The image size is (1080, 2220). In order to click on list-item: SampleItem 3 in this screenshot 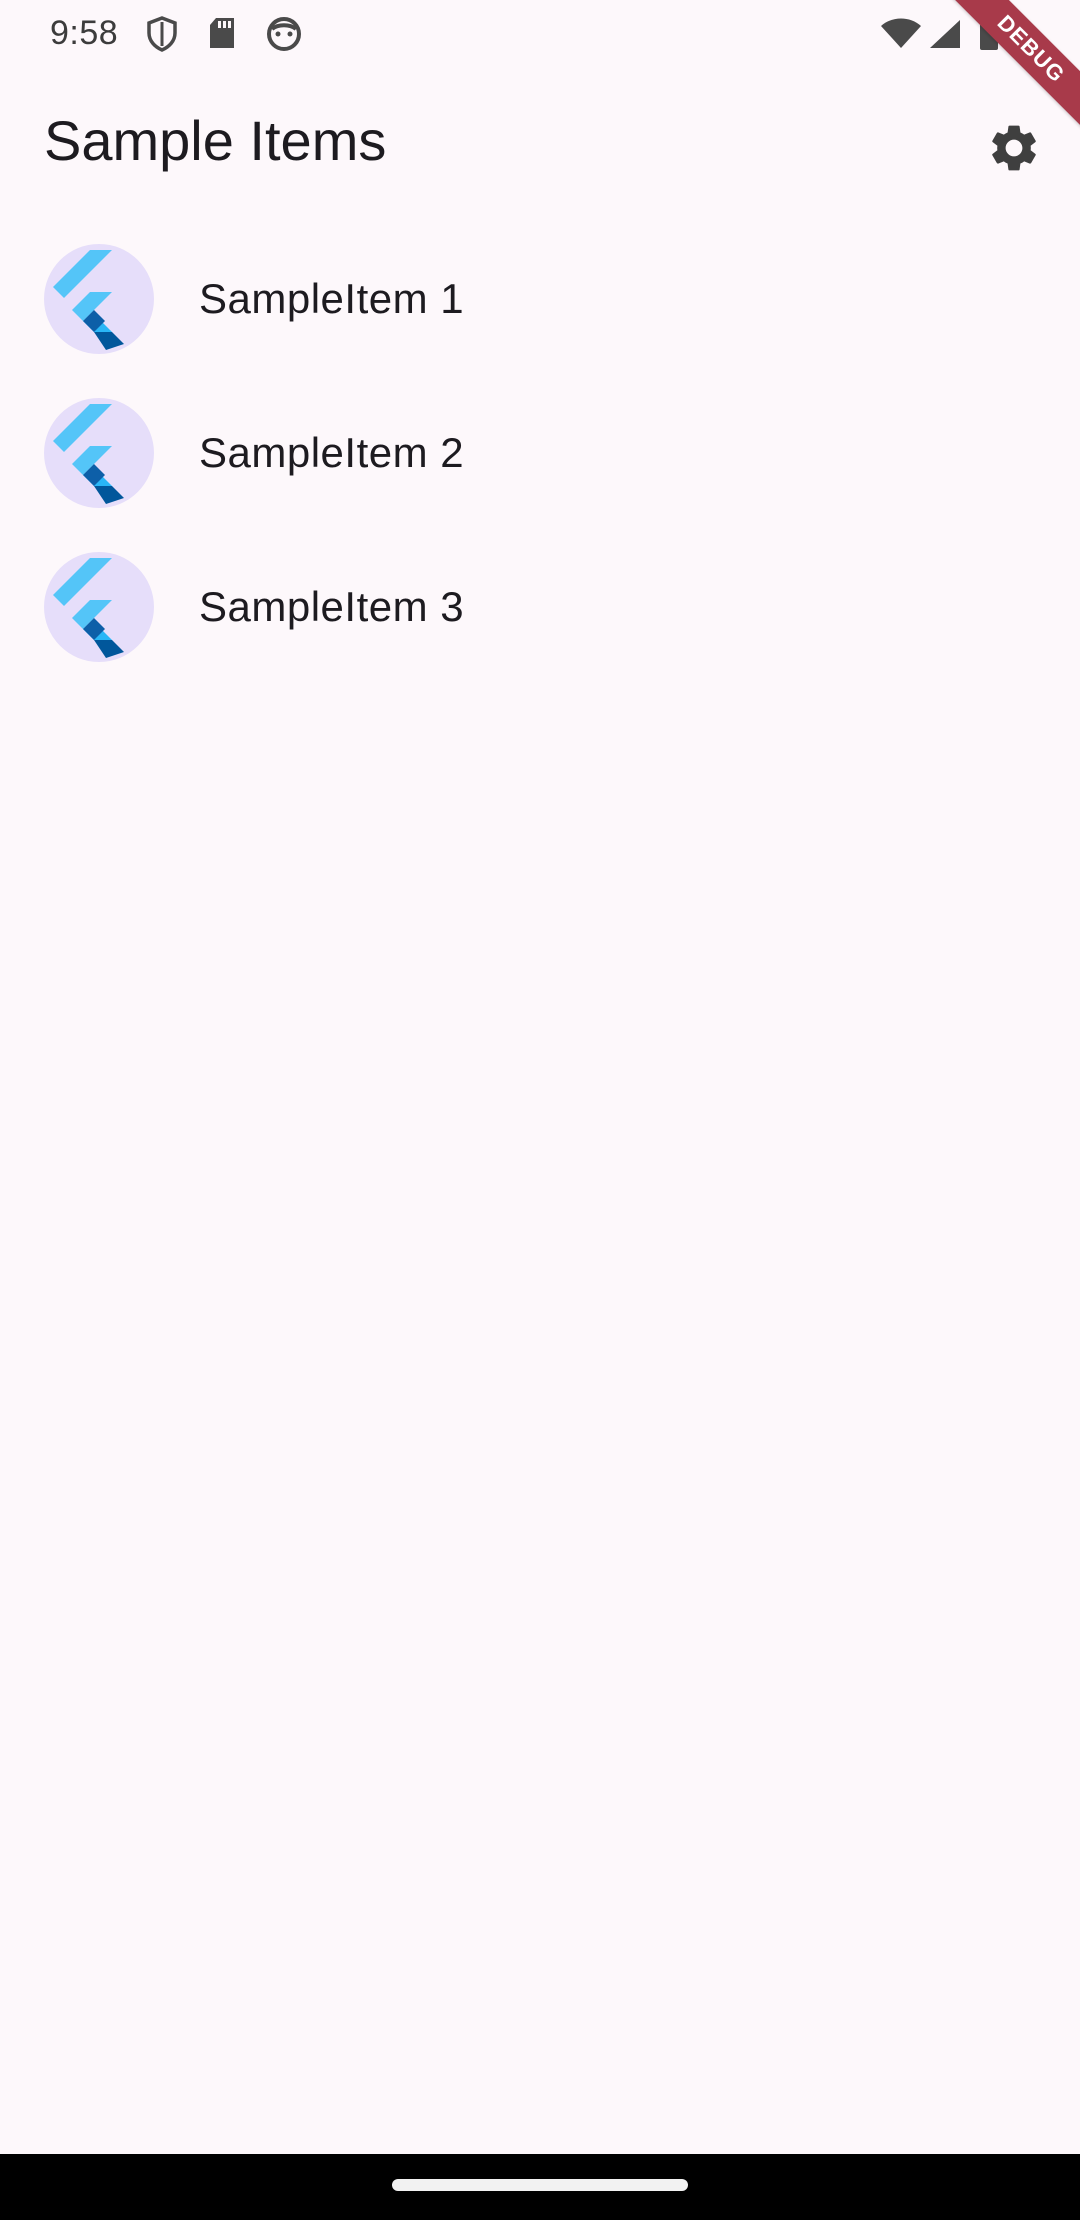, I will do `click(540, 607)`.